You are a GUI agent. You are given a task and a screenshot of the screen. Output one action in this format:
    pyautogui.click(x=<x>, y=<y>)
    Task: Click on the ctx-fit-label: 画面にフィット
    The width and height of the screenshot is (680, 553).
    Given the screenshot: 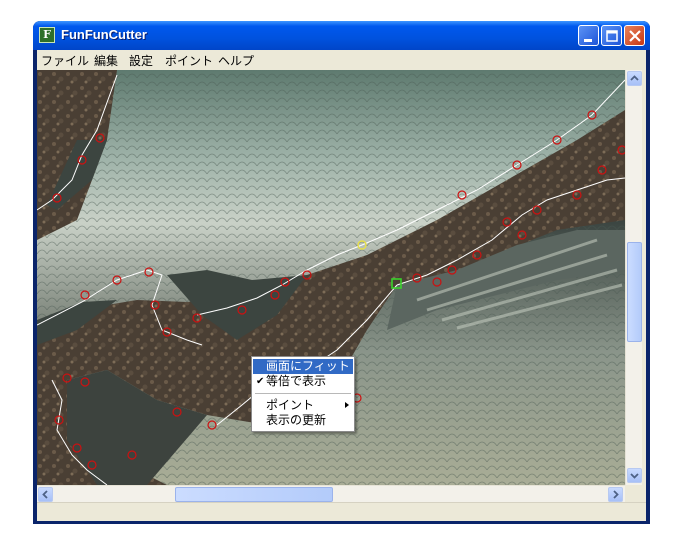 What is the action you would take?
    pyautogui.click(x=308, y=366)
    